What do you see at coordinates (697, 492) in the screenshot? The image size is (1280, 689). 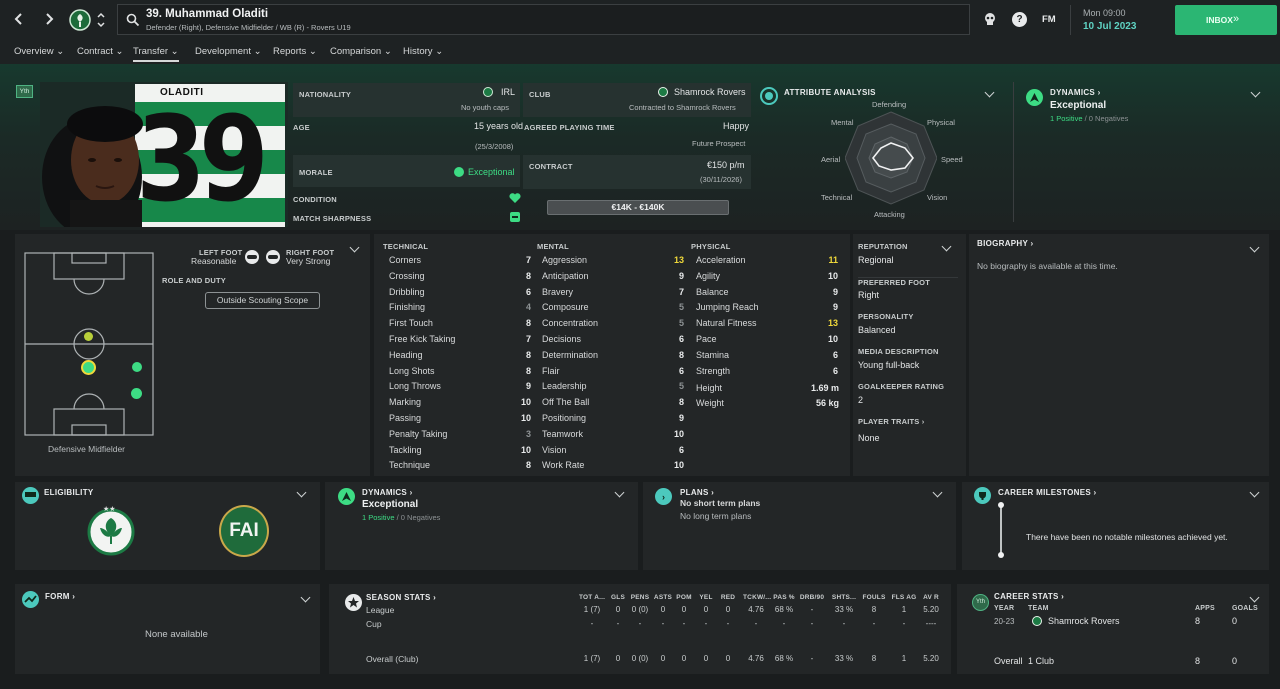 I see `plans-title: PLANS ›` at bounding box center [697, 492].